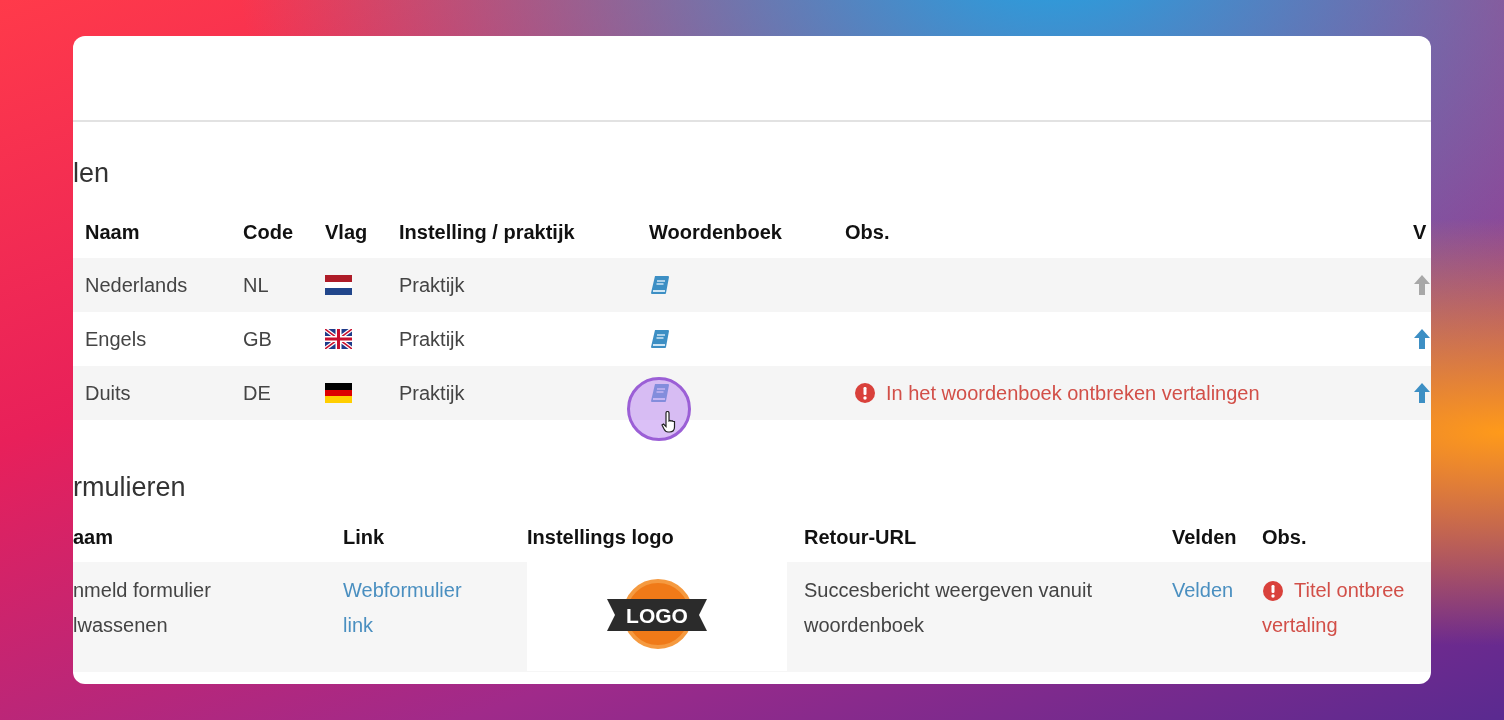 The height and width of the screenshot is (720, 1504). Describe the element at coordinates (136, 285) in the screenshot. I see `table-cell-text: Nederlands` at that location.